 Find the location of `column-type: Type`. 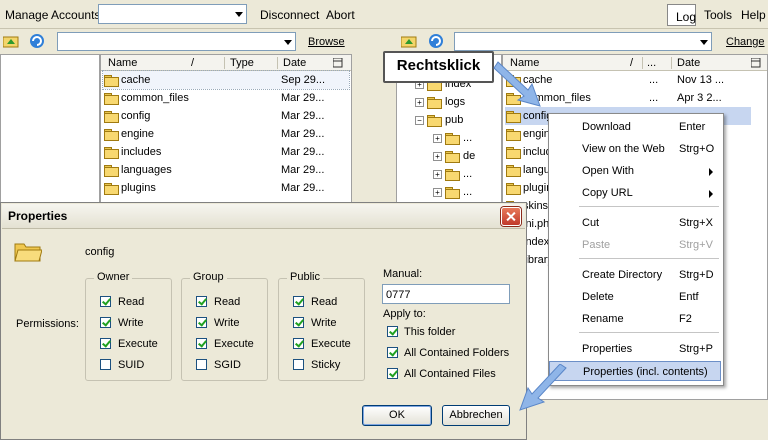

column-type: Type is located at coordinates (242, 63).